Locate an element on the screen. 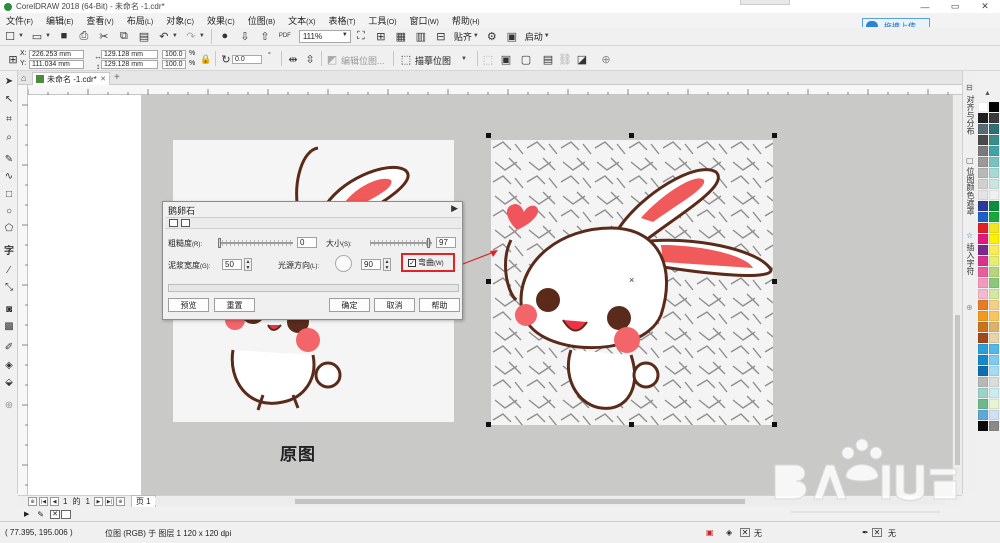 Image resolution: width=1000 pixels, height=543 pixels. redo-icon: ↷ is located at coordinates (191, 36).